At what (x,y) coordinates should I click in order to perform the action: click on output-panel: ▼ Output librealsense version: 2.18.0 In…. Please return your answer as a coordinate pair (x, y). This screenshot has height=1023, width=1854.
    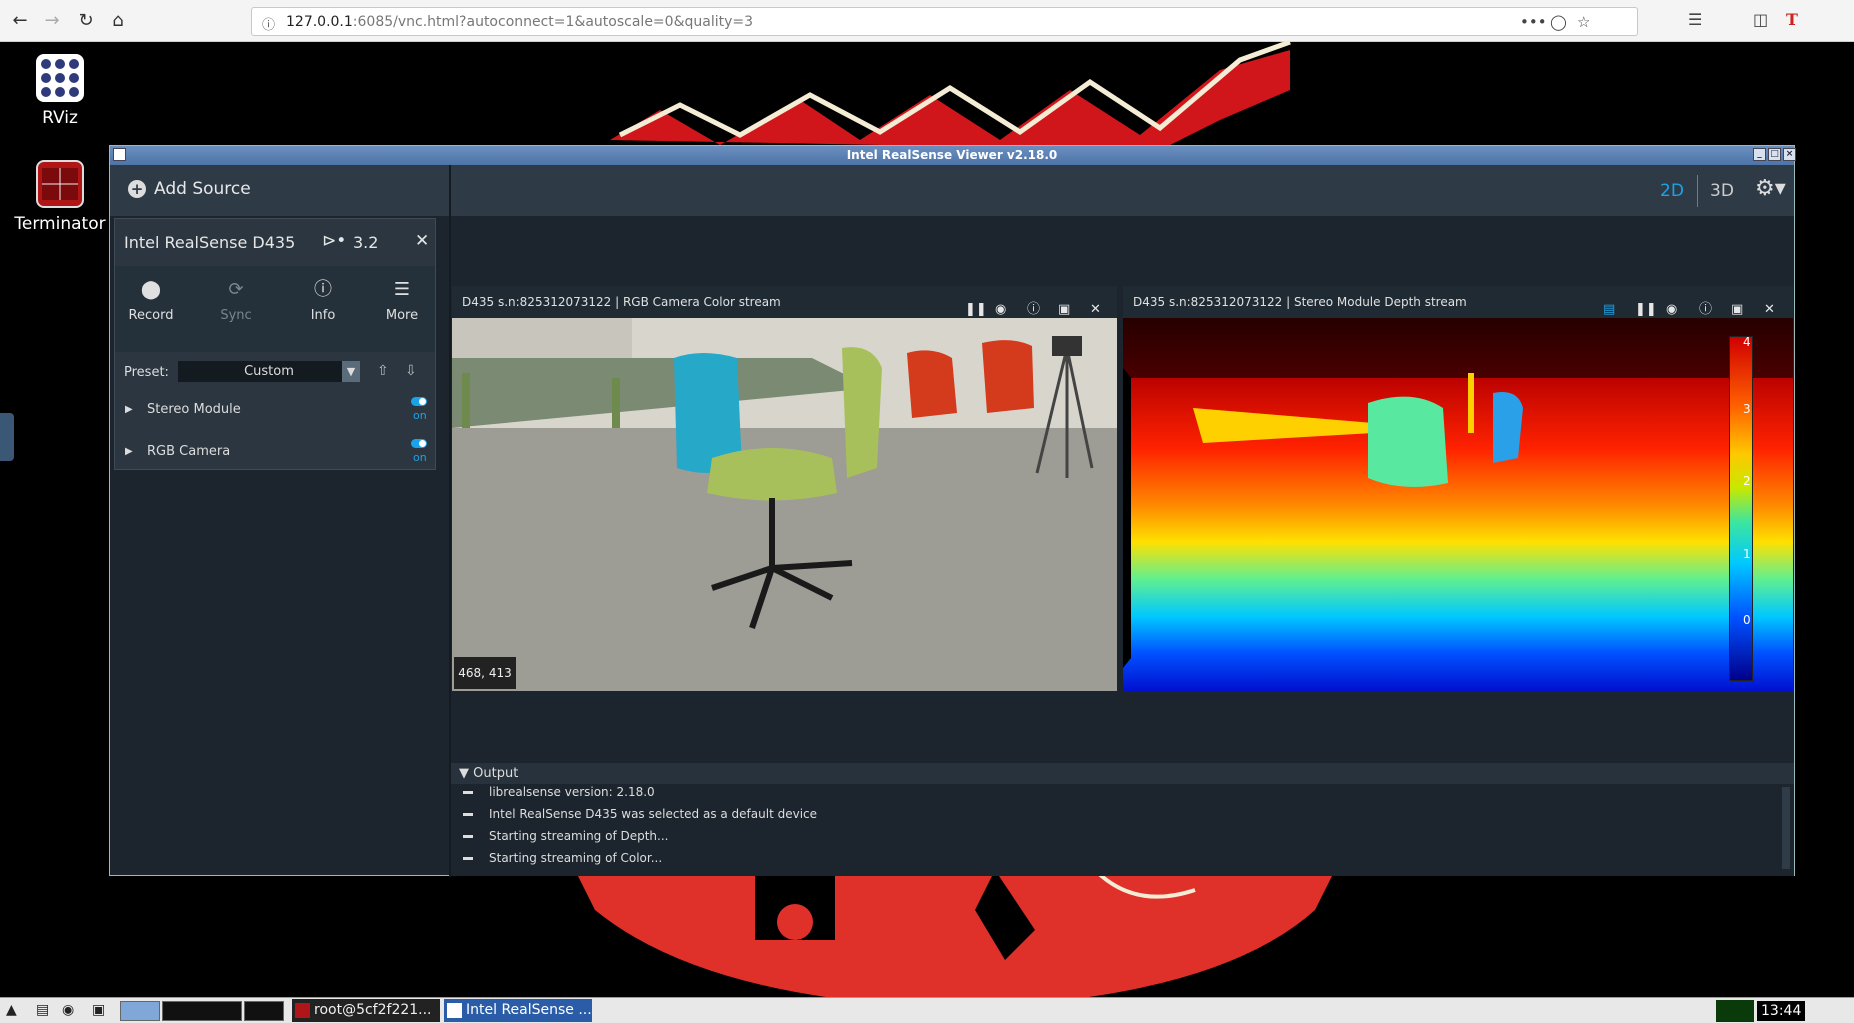
    Looking at the image, I should click on (1122, 819).